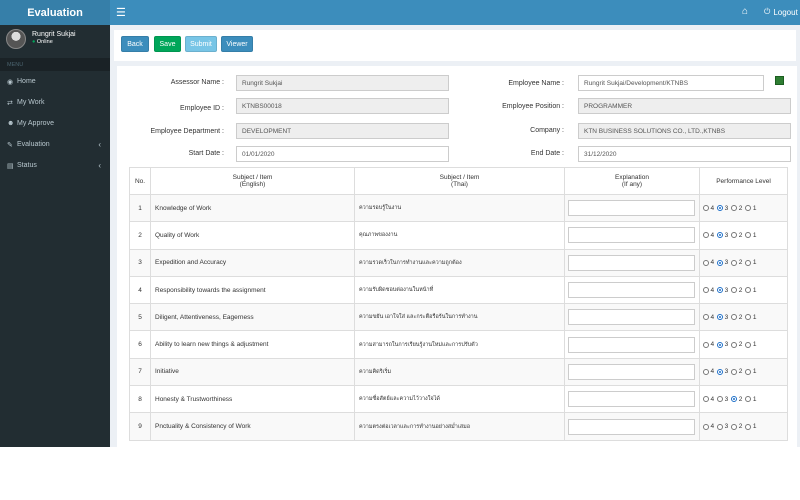 The image size is (800, 500). I want to click on sidebar-item-status: ▤ Status ‹, so click(55, 165).